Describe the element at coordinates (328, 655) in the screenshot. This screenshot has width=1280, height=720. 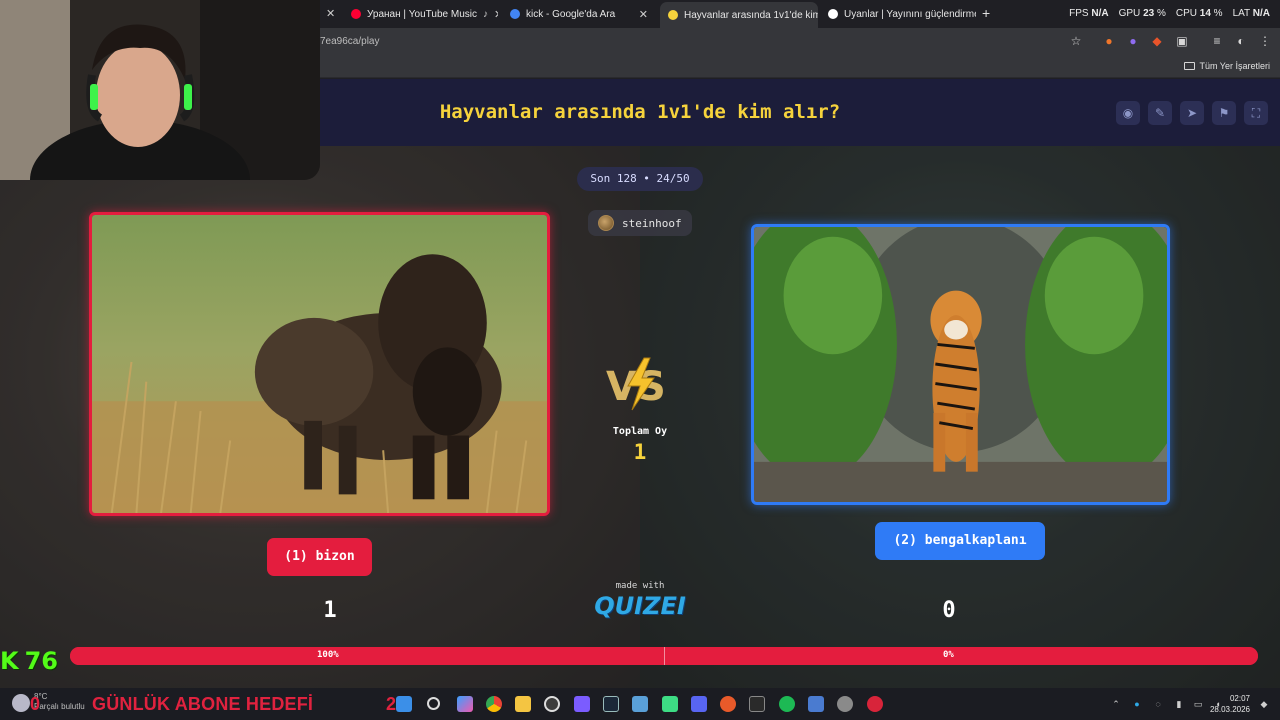
I see `percent-left: 100%` at that location.